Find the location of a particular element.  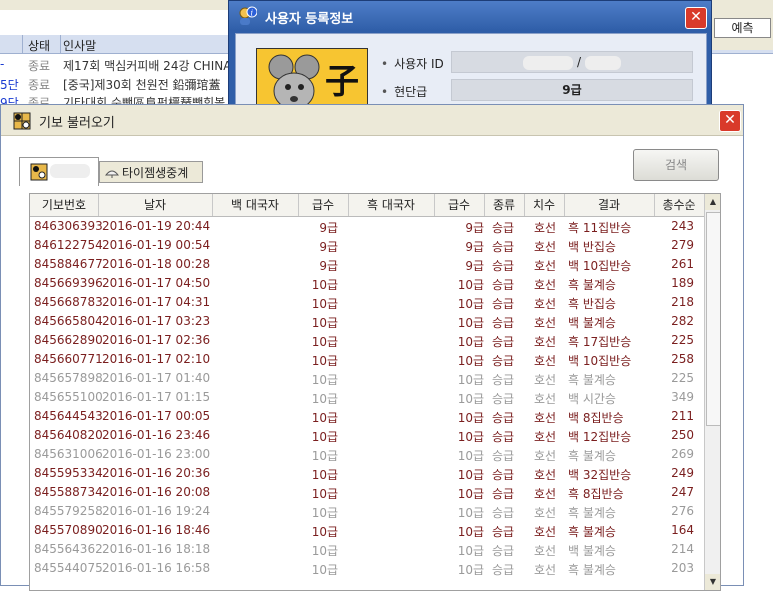

result-cell: 흑 반집승 is located at coordinates (592, 304).